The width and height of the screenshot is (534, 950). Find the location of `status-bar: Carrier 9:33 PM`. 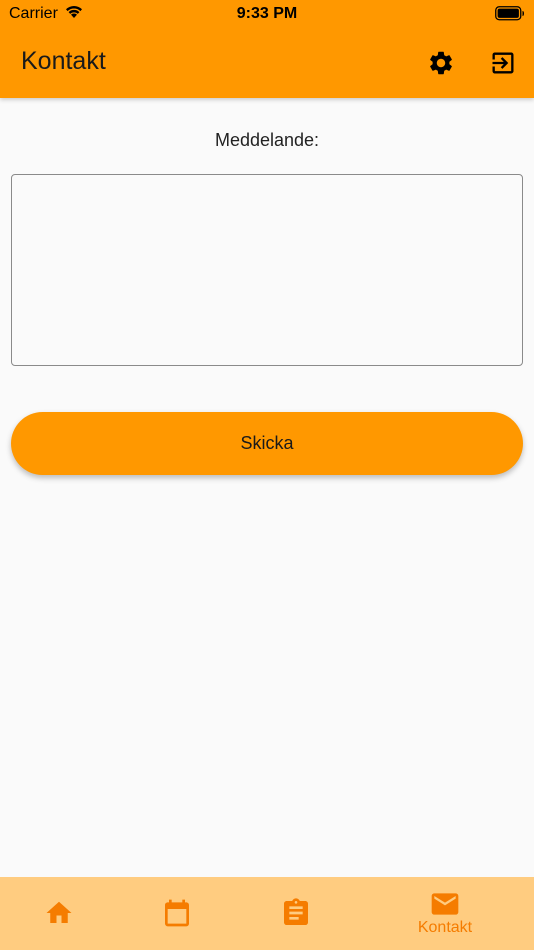

status-bar: Carrier 9:33 PM is located at coordinates (267, 14).